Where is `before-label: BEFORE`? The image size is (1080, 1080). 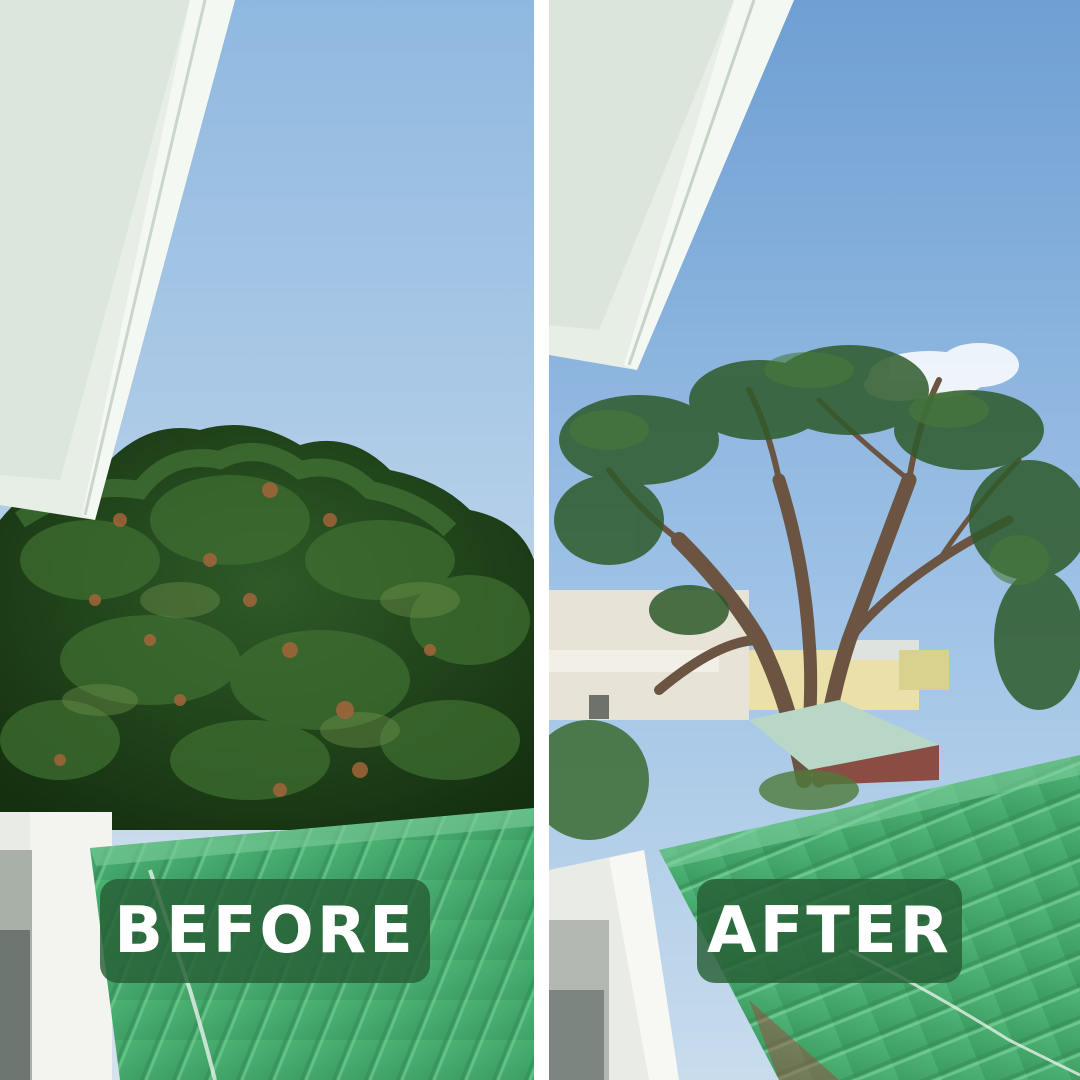
before-label: BEFORE is located at coordinates (265, 931).